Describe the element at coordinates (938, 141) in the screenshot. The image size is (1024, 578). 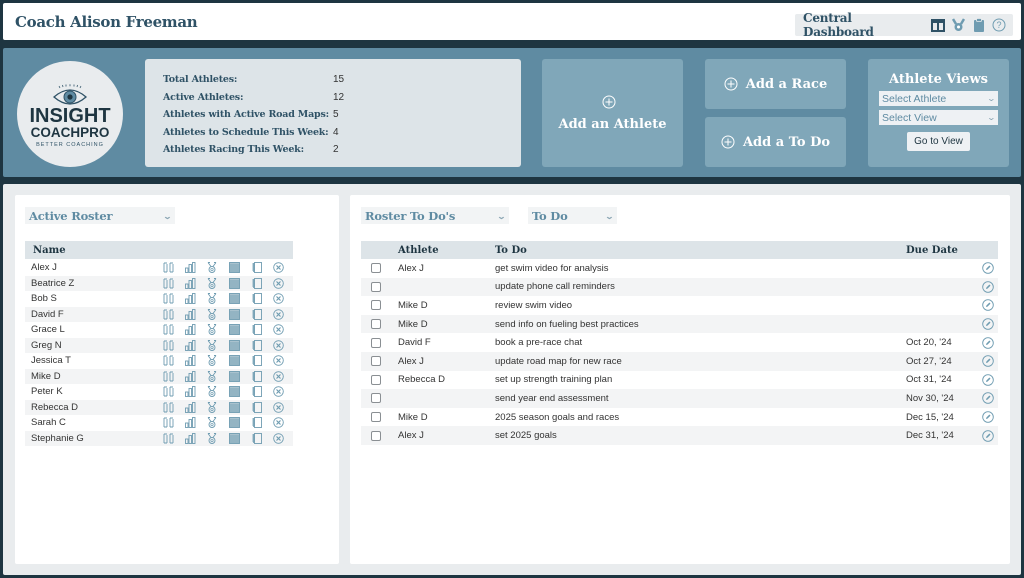
I see `go-to-view-button: Go to View` at that location.